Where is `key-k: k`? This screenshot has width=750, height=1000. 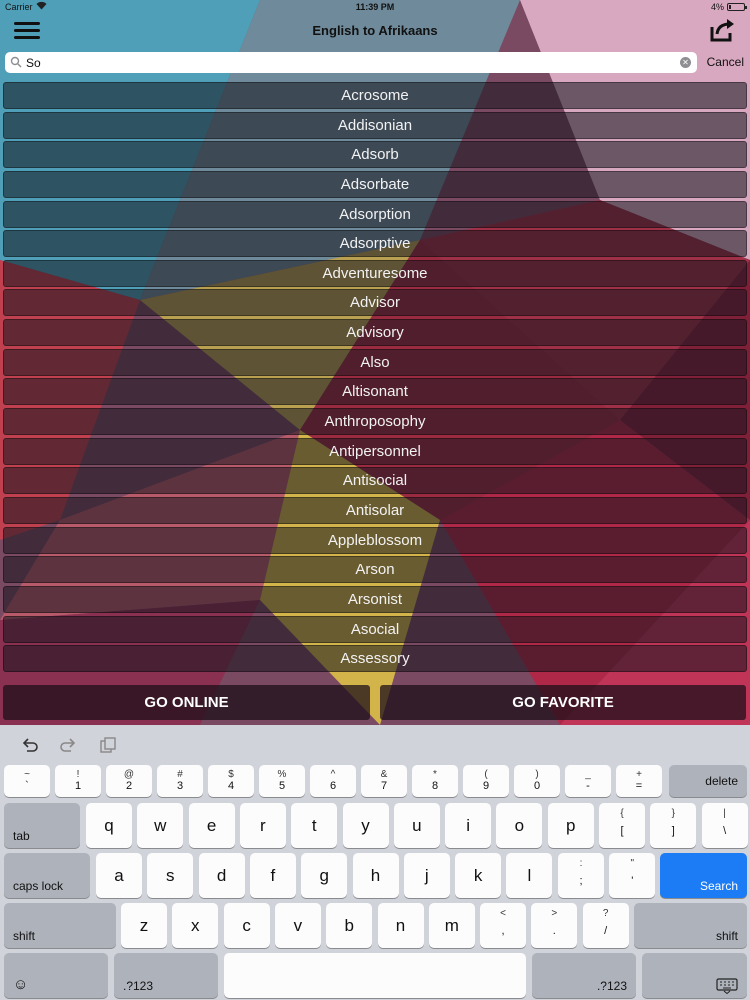 key-k: k is located at coordinates (478, 875).